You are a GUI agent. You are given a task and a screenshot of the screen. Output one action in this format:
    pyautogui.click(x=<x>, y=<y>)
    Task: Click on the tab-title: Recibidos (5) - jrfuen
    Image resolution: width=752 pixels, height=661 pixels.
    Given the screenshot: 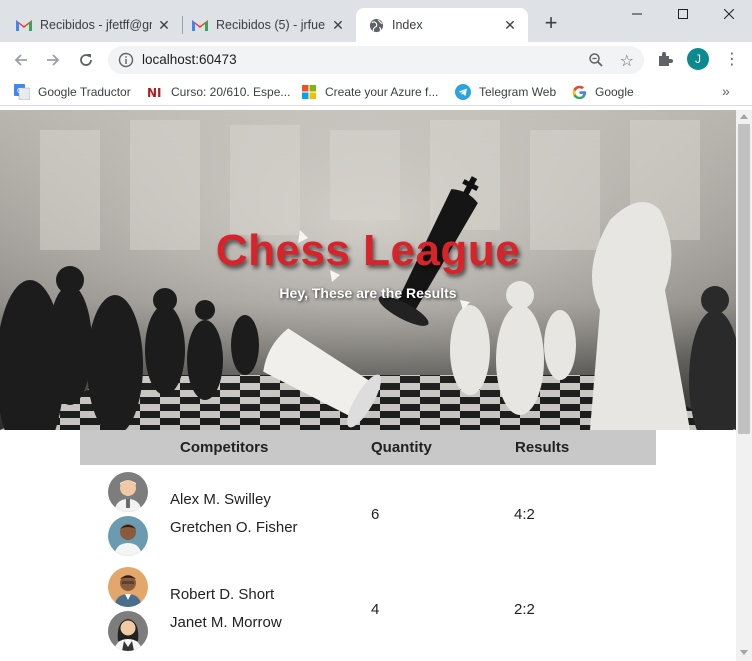 What is the action you would take?
    pyautogui.click(x=271, y=25)
    